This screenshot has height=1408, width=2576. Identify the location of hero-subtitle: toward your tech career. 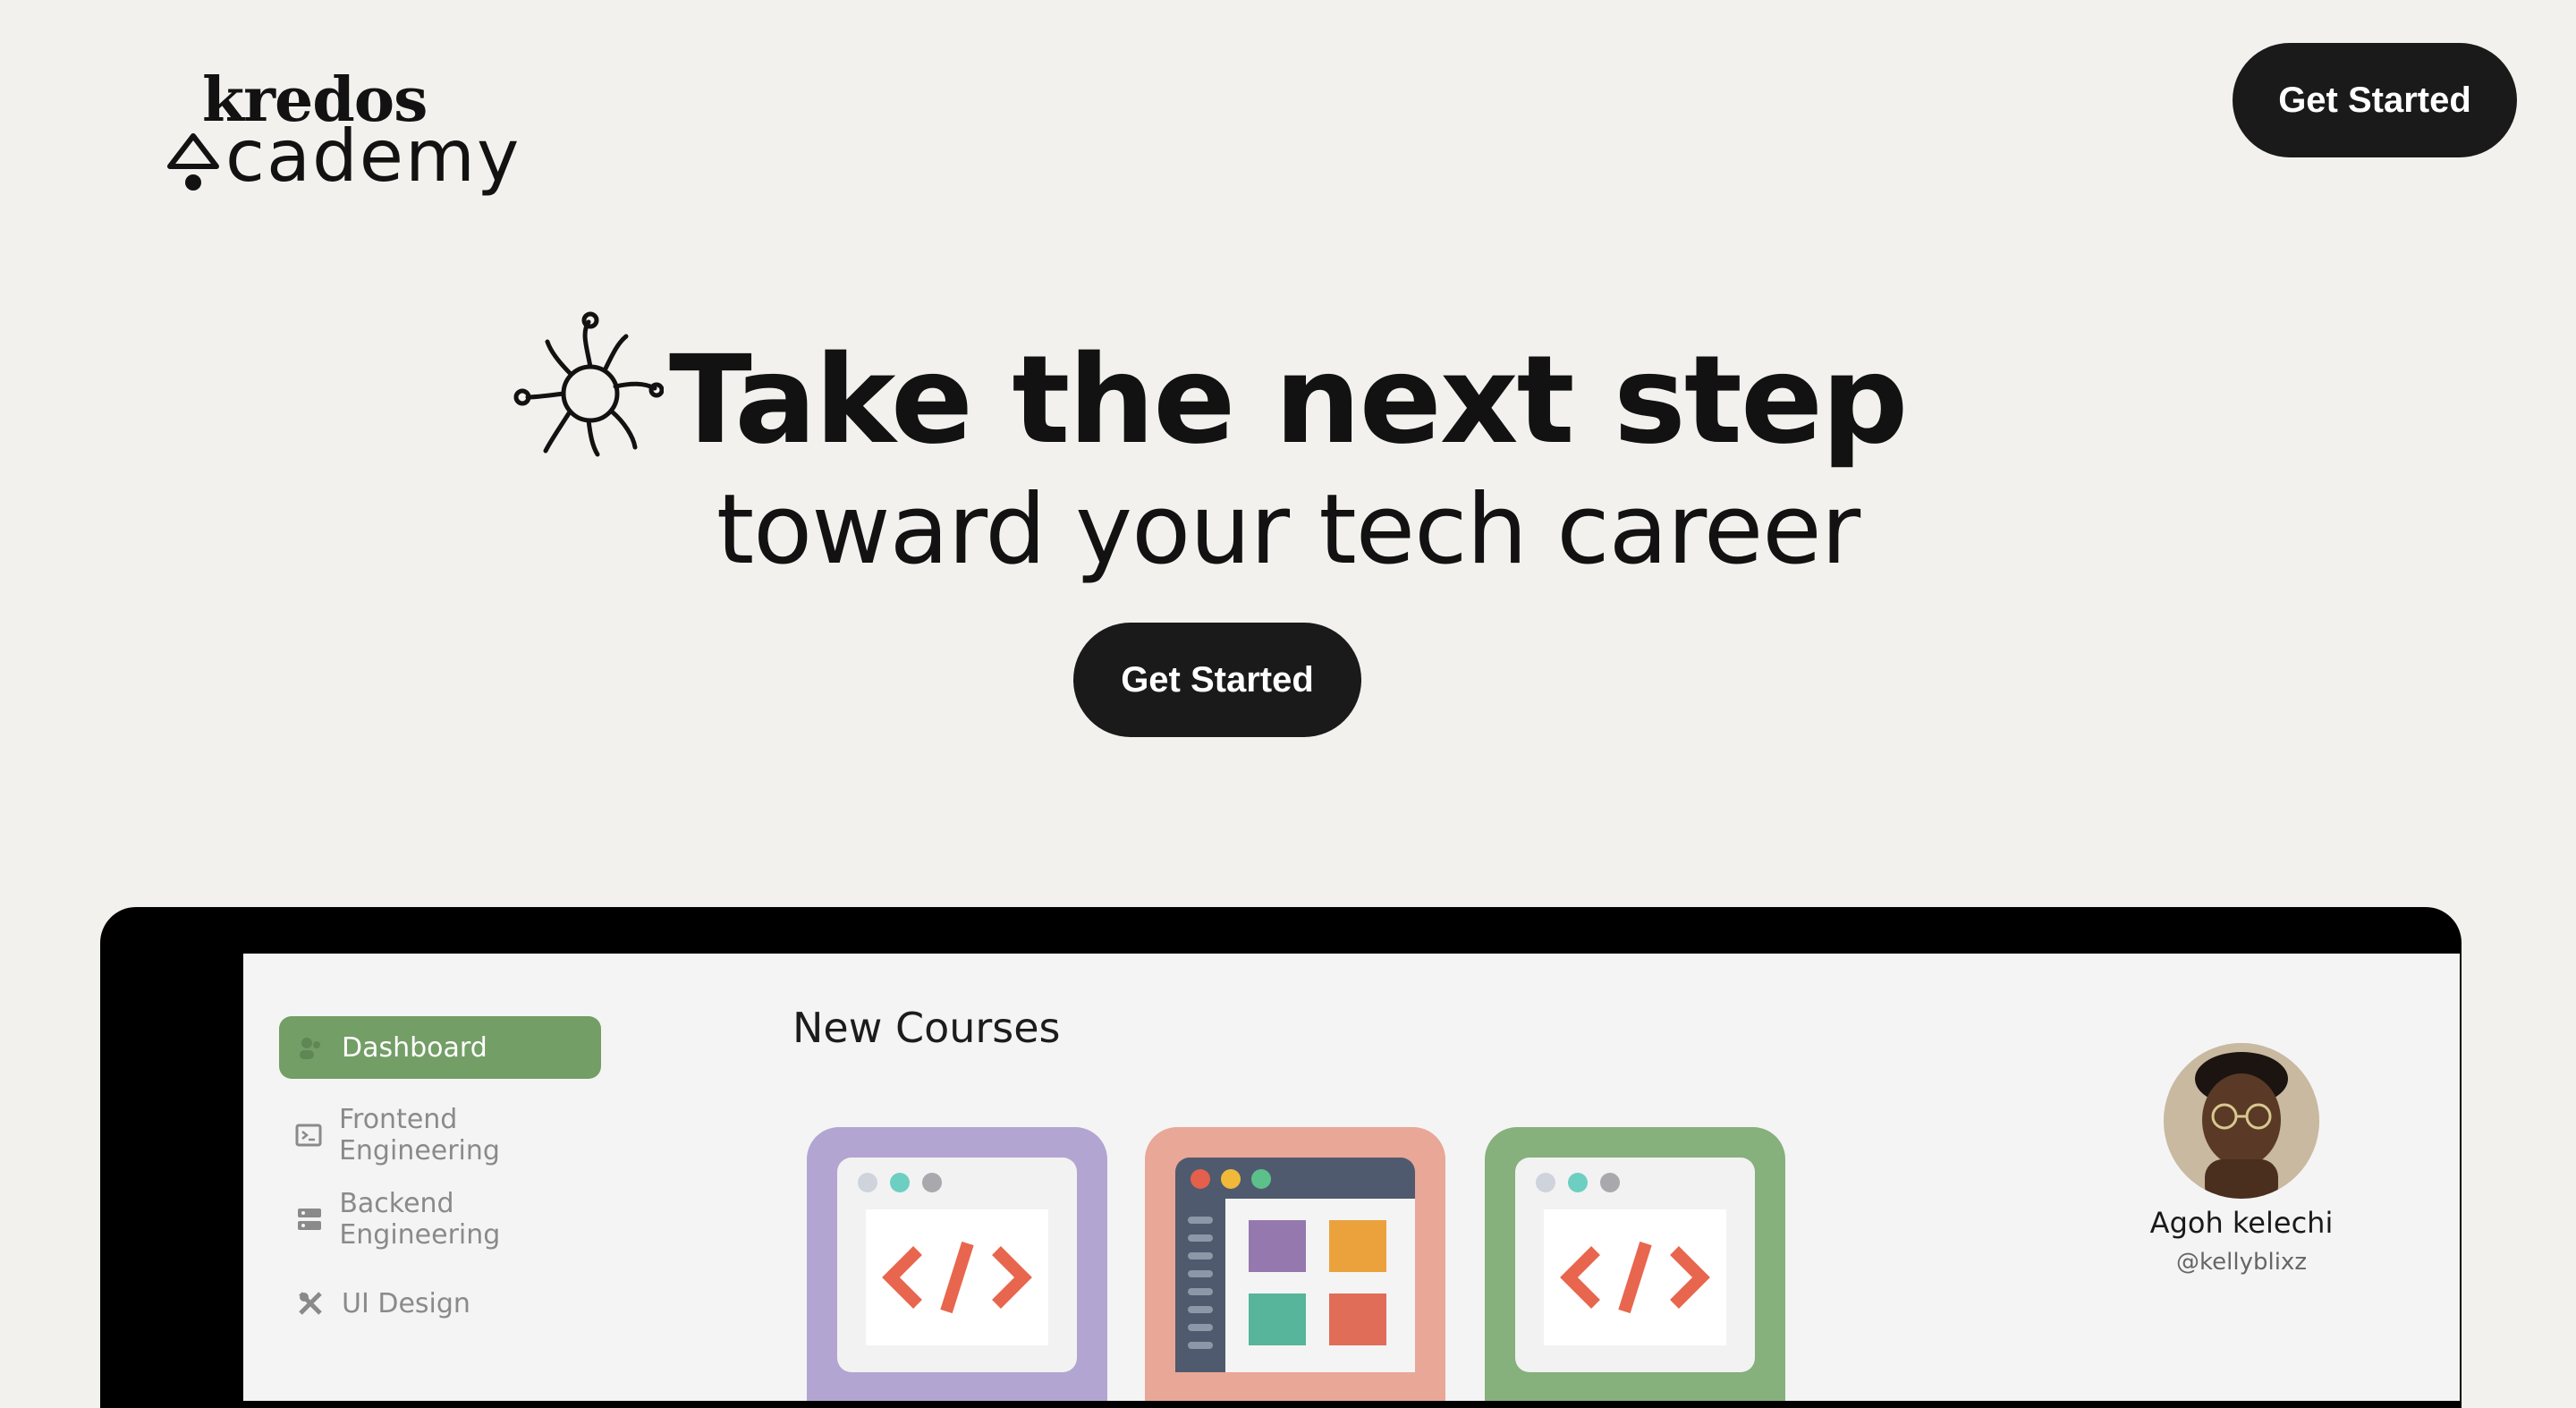
(1288, 530).